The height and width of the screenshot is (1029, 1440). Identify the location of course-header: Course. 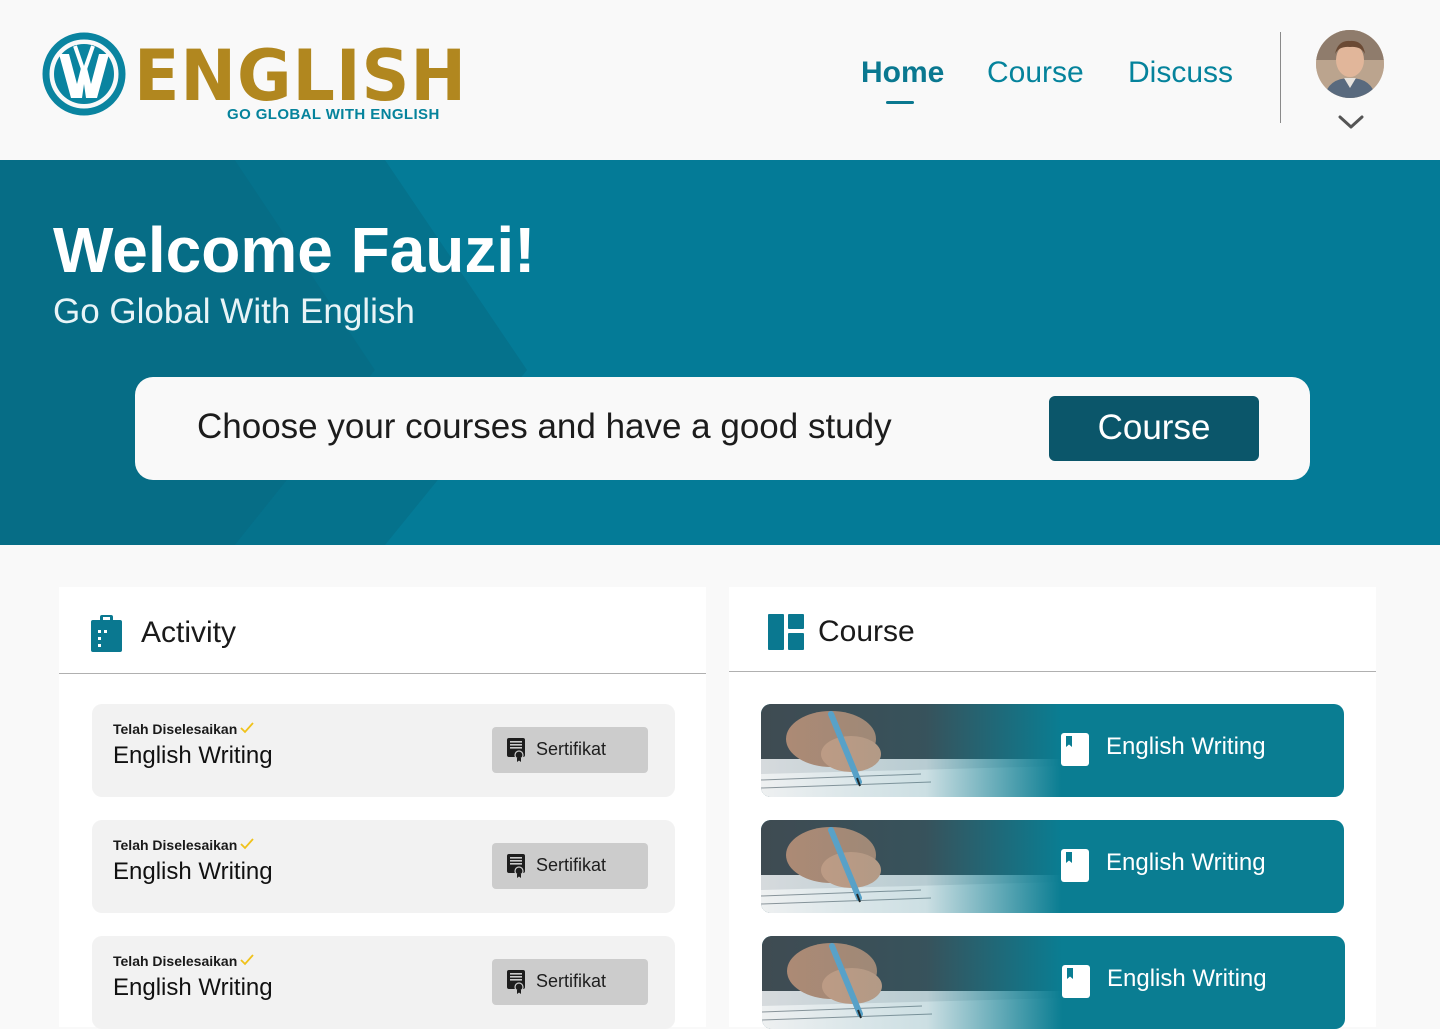
(1052, 629).